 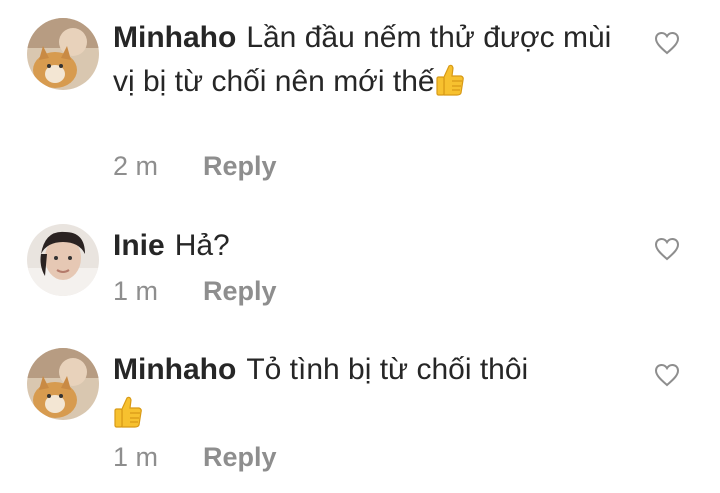 What do you see at coordinates (195, 166) in the screenshot?
I see `comment-meta: 2 m Reply` at bounding box center [195, 166].